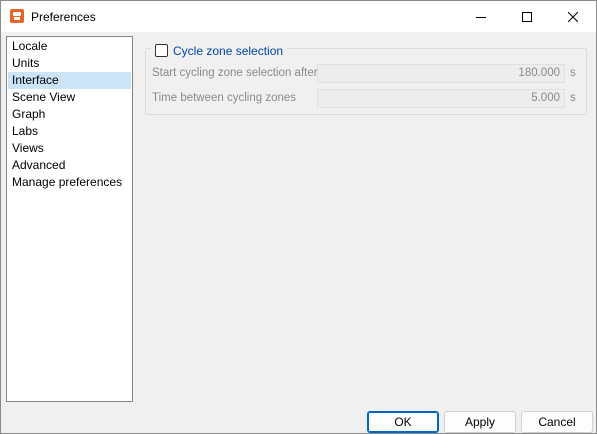  I want to click on start-cycling-input: 180.000, so click(441, 73).